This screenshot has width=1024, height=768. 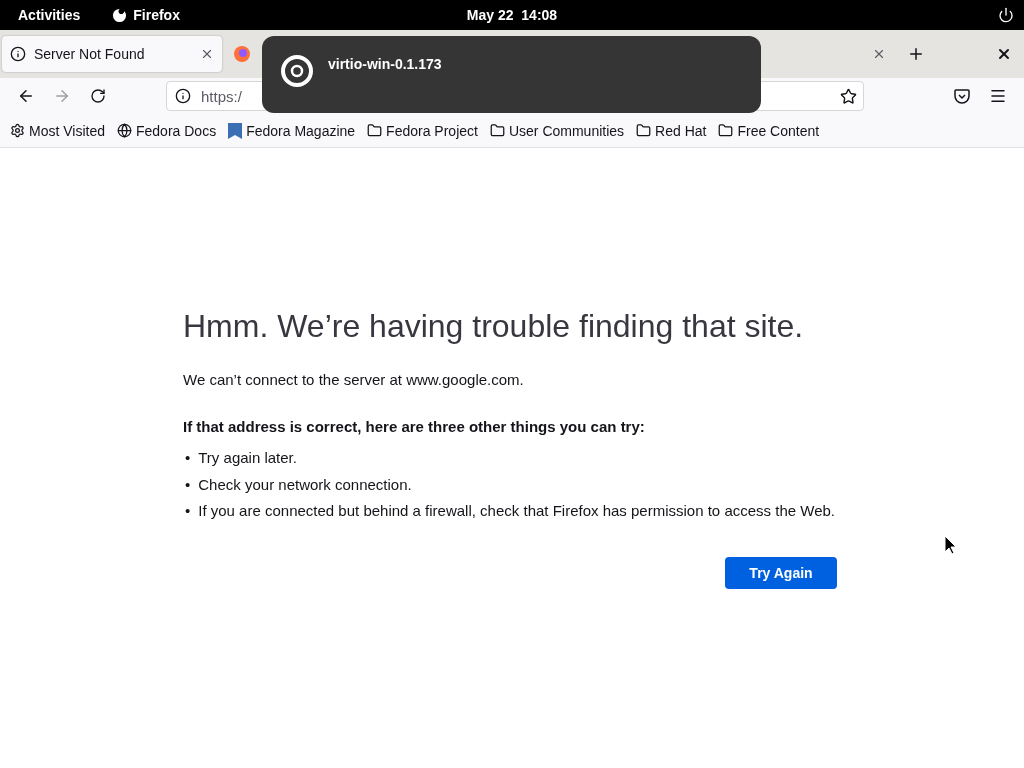 What do you see at coordinates (124, 130) in the screenshot?
I see `globe-icon` at bounding box center [124, 130].